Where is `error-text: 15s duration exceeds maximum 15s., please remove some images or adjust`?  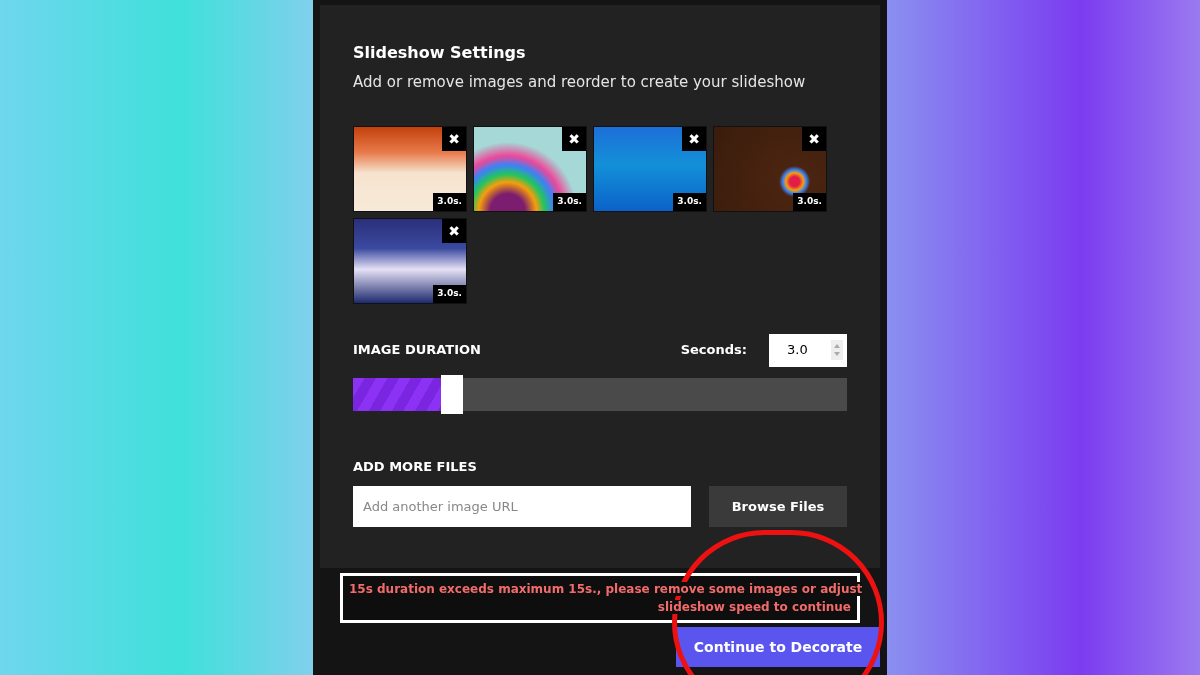 error-text: 15s duration exceeds maximum 15s., please remove some images or adjust is located at coordinates (606, 589).